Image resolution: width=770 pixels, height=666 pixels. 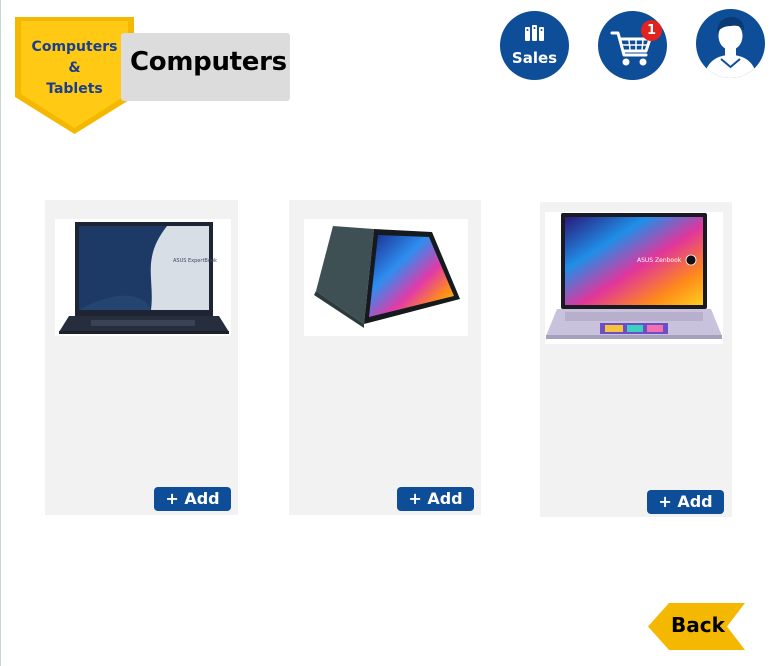 I want to click on laptop-image: ASUS ExpertBook, so click(x=144, y=278).